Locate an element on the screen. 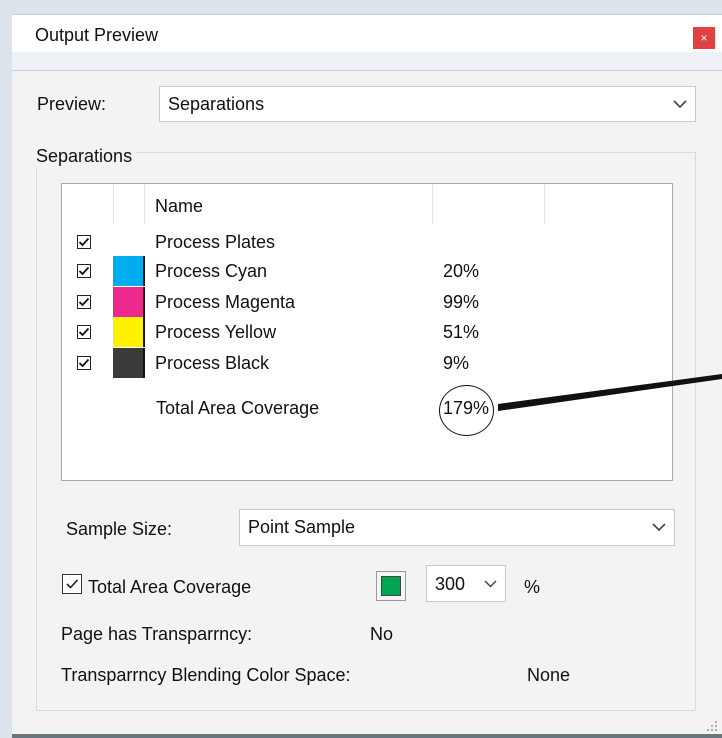 This screenshot has width=722, height=738. title-separator is located at coordinates (367, 61).